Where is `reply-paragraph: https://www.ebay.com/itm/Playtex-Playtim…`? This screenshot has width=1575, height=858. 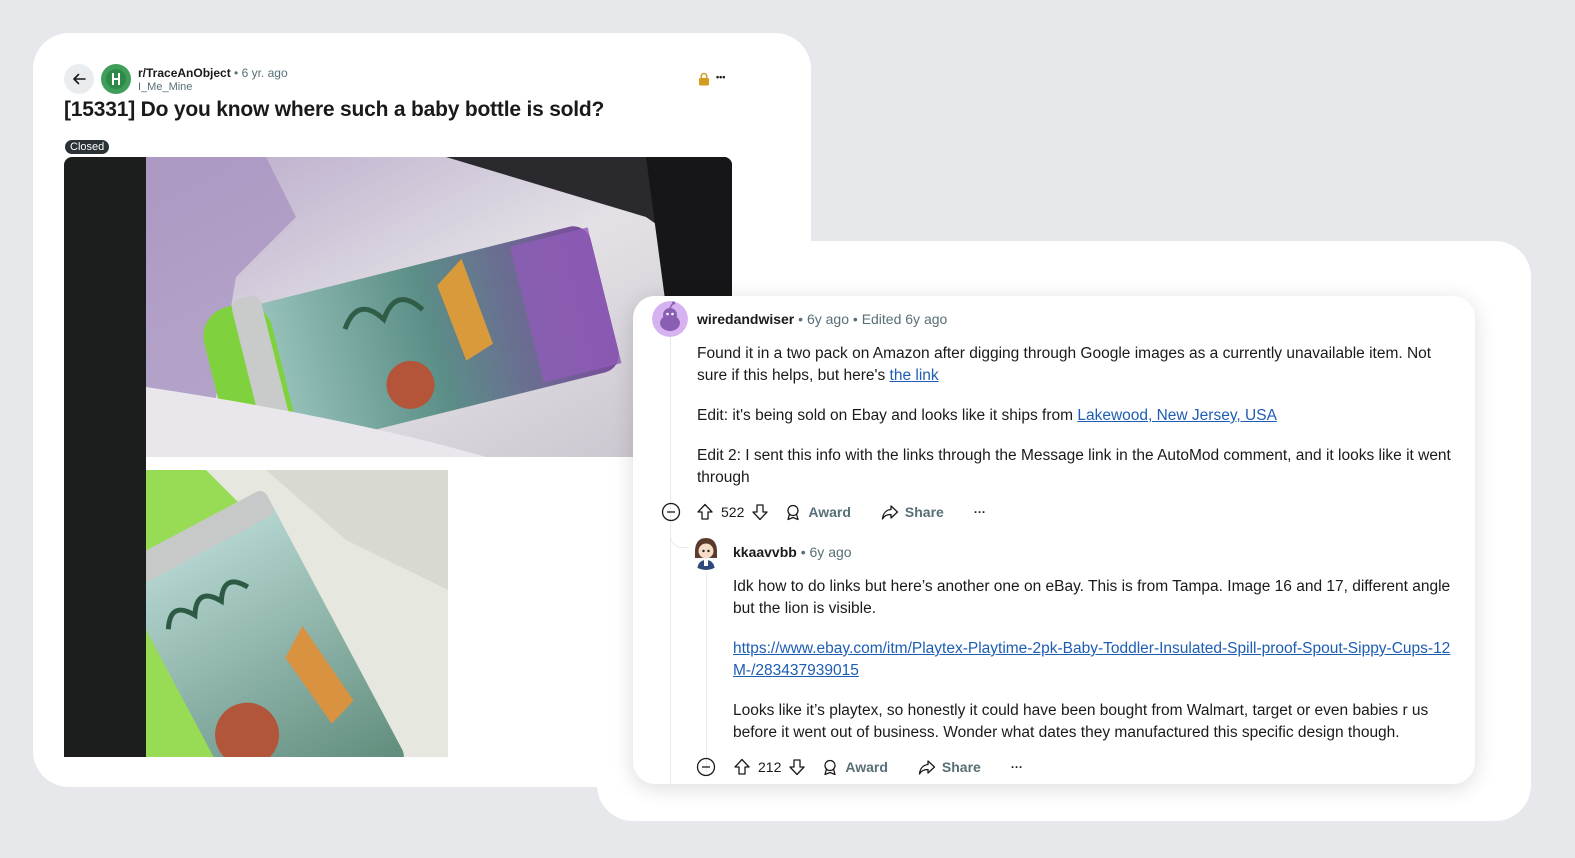 reply-paragraph: https://www.ebay.com/itm/Playtex-Playtim… is located at coordinates (1098, 660).